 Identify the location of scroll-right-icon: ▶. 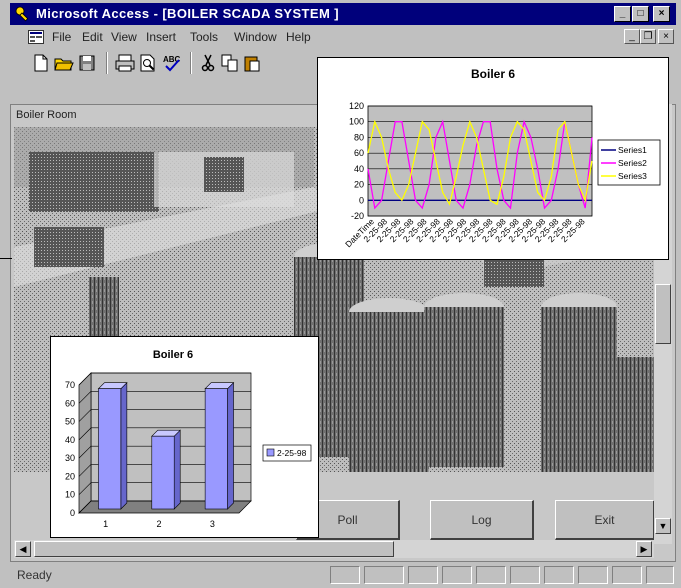
(644, 549).